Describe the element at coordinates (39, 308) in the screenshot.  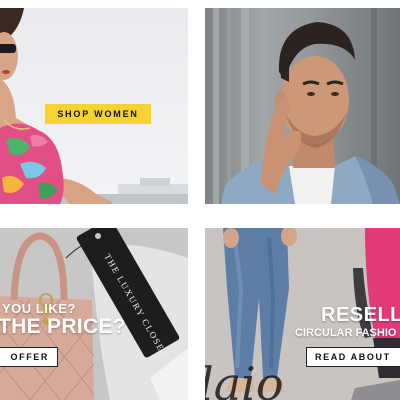
I see `offer-headline-line1: YOU LIKE?` at that location.